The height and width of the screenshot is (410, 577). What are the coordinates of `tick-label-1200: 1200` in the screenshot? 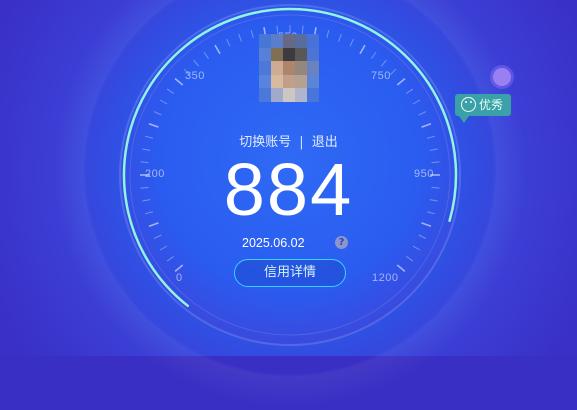 It's located at (385, 278).